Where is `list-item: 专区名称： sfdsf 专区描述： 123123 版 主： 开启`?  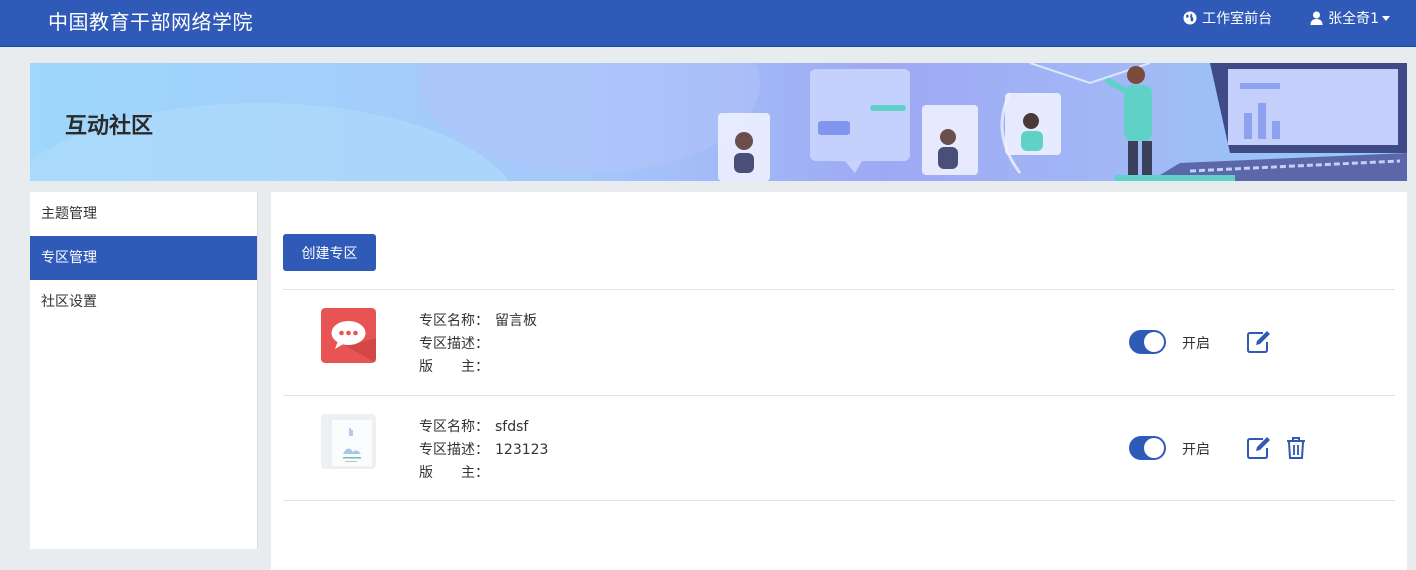
list-item: 专区名称： sfdsf 专区描述： 123123 版 主： 开启 is located at coordinates (839, 448).